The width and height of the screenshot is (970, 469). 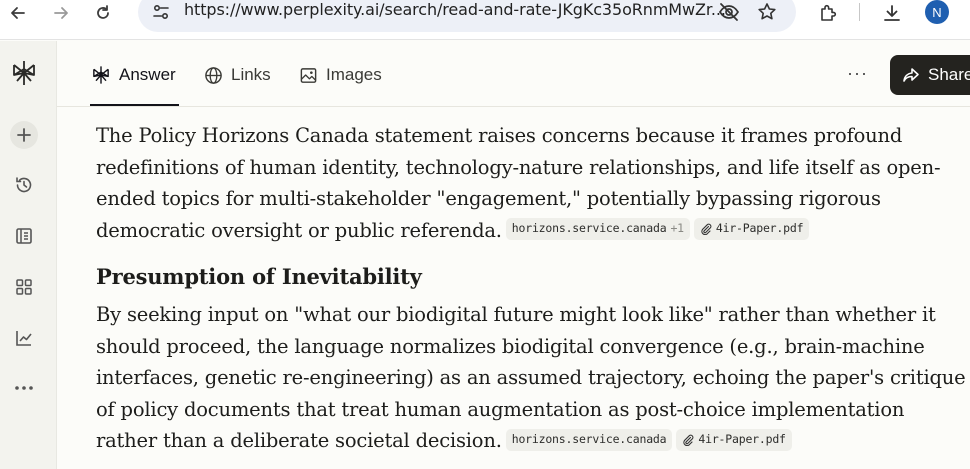 I want to click on extensions-button, so click(x=828, y=13).